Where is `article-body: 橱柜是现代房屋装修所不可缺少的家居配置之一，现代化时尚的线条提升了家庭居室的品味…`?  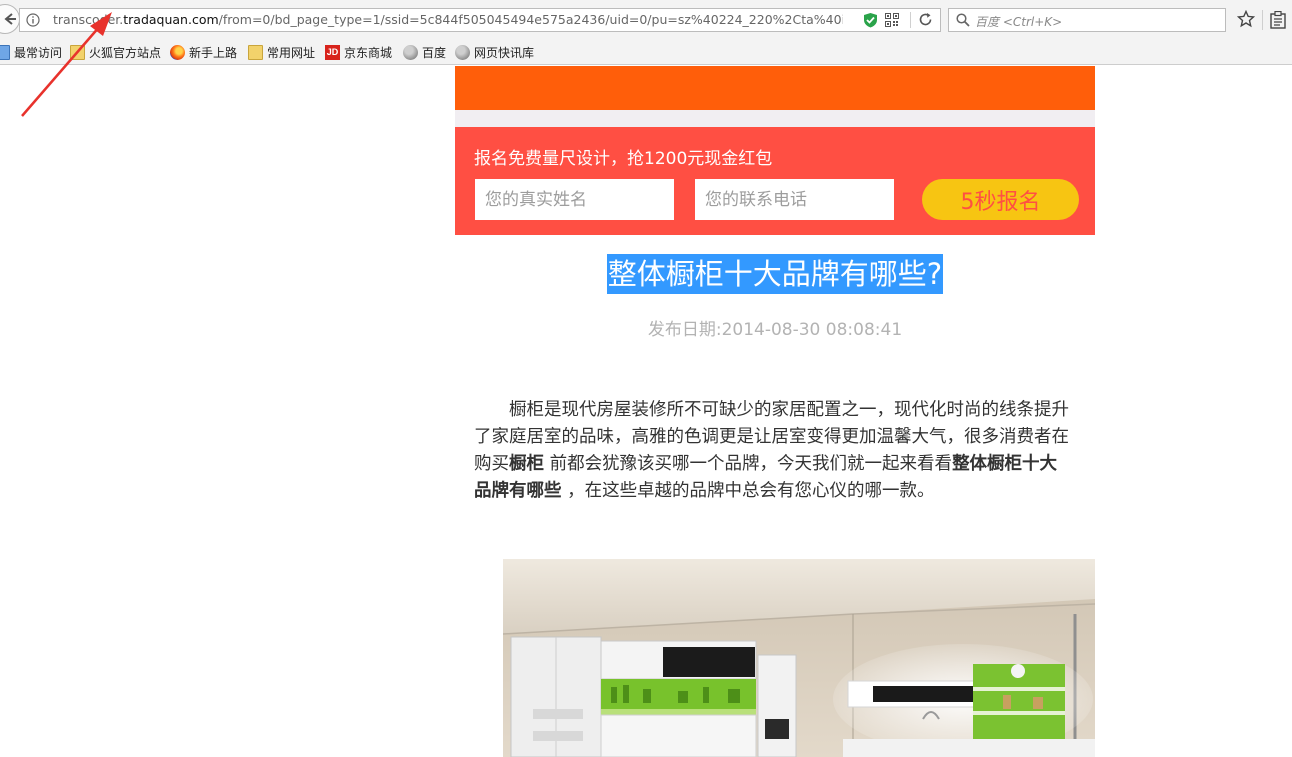
article-body: 橱柜是现代房屋装修所不可缺少的家居配置之一，现代化时尚的线条提升了家庭居室的品味… is located at coordinates (774, 451).